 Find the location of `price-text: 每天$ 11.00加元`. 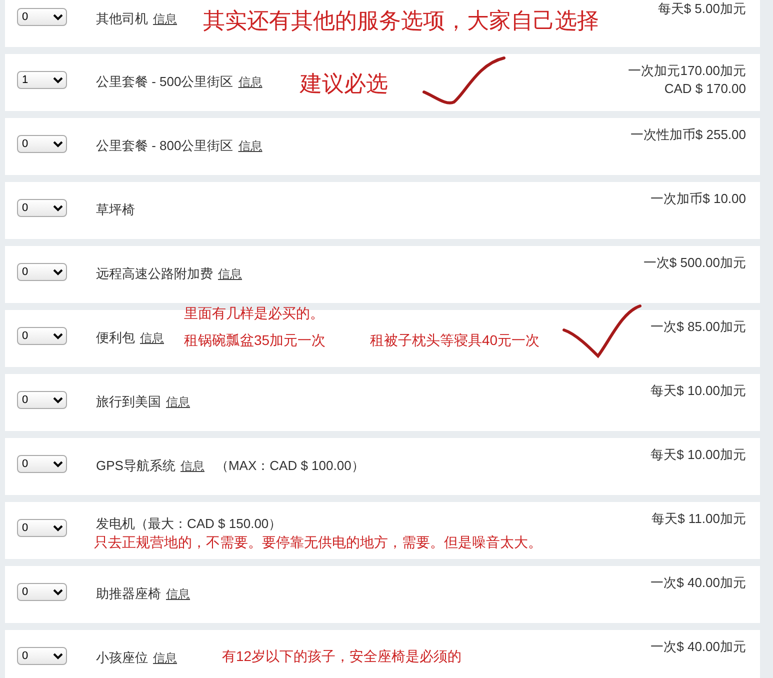

price-text: 每天$ 11.00加元 is located at coordinates (699, 519).